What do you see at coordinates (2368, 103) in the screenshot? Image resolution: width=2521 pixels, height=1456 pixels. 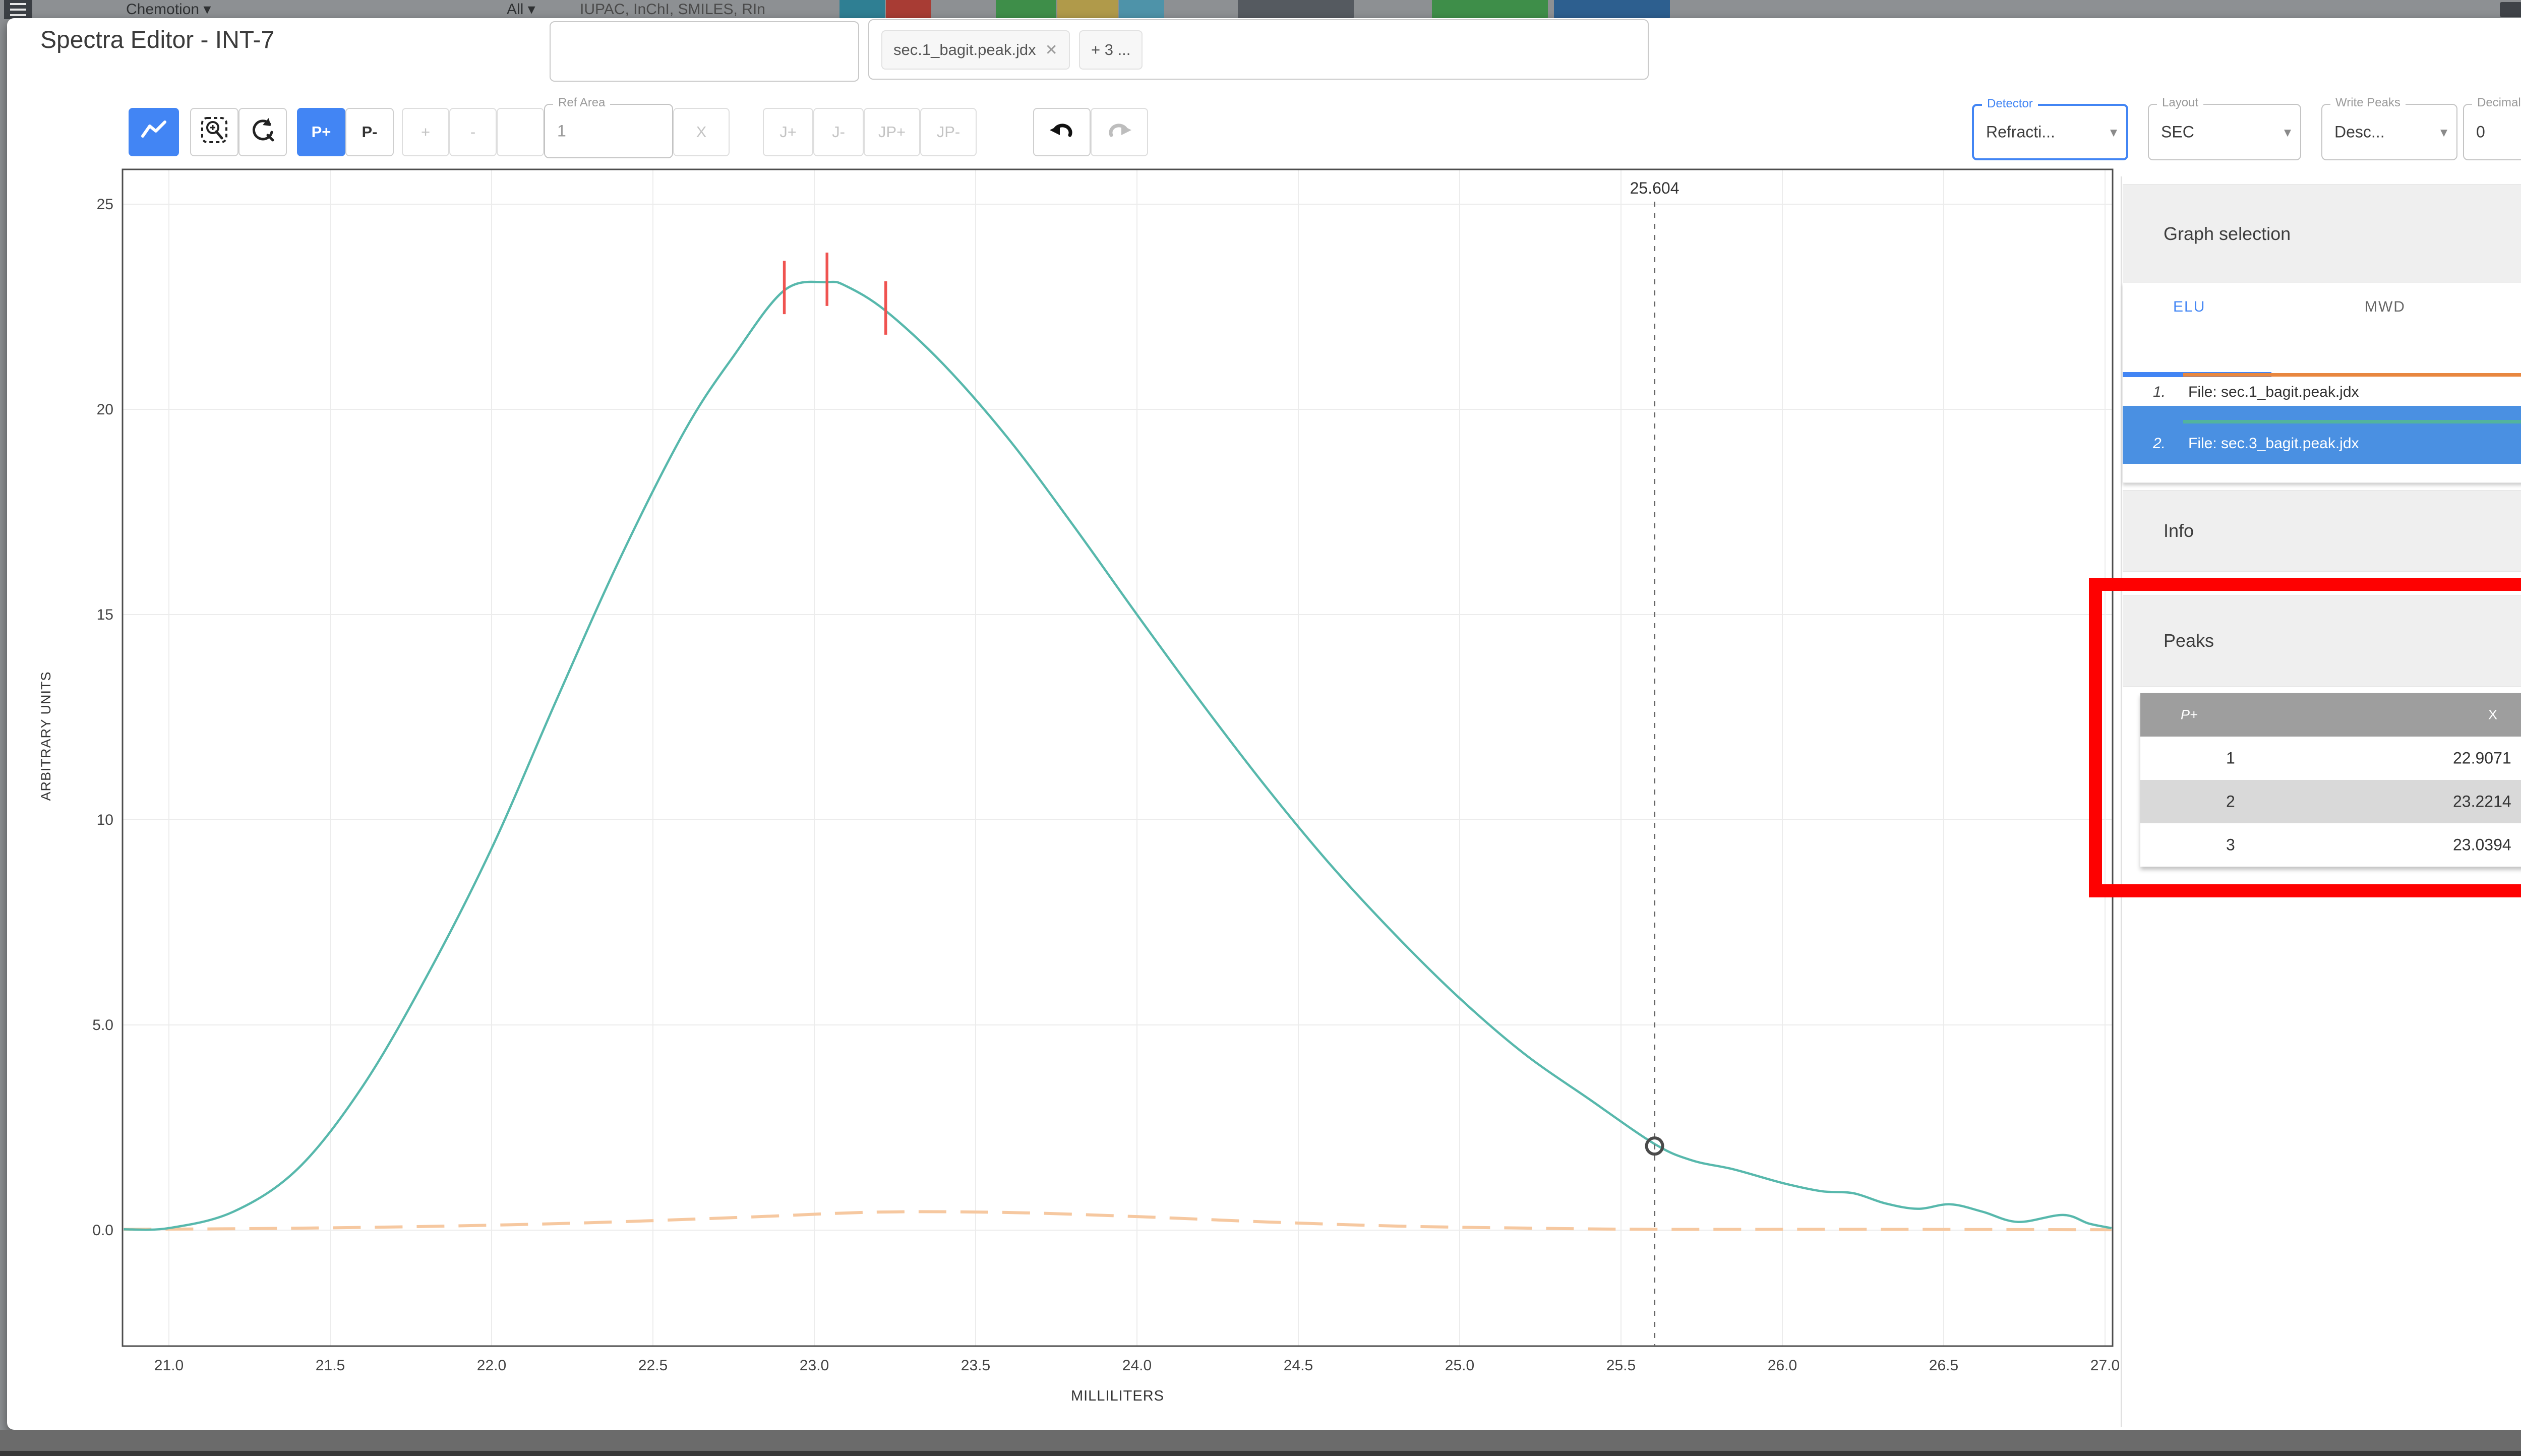 I see `select-label: Write Peaks` at bounding box center [2368, 103].